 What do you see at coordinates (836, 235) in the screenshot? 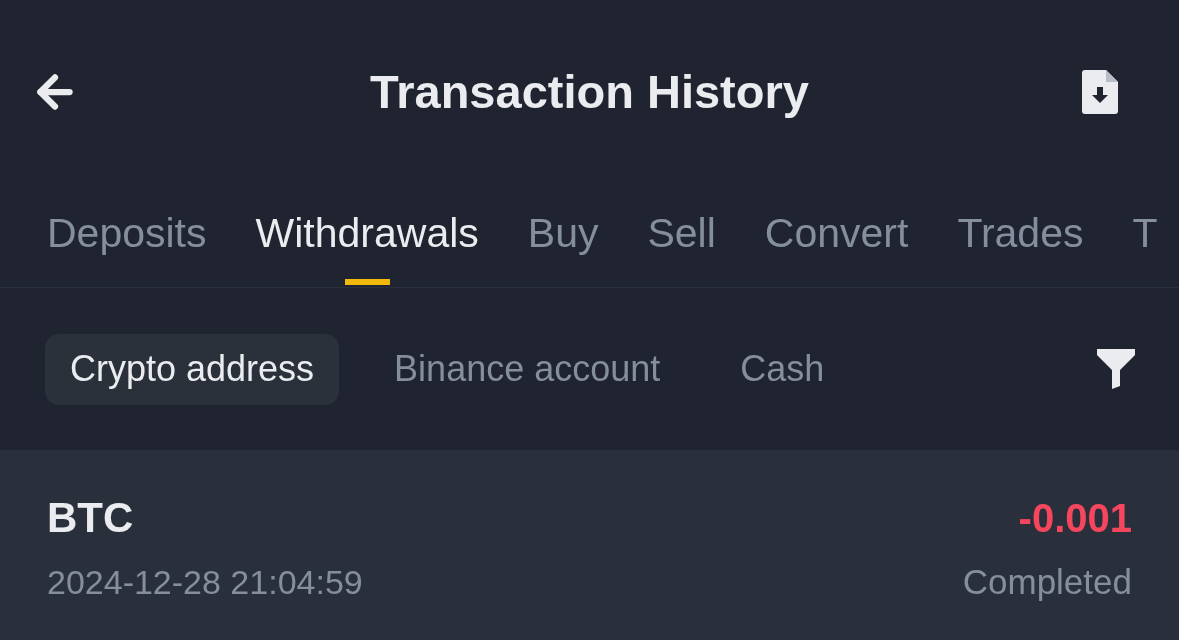
I see `tab: Convert` at bounding box center [836, 235].